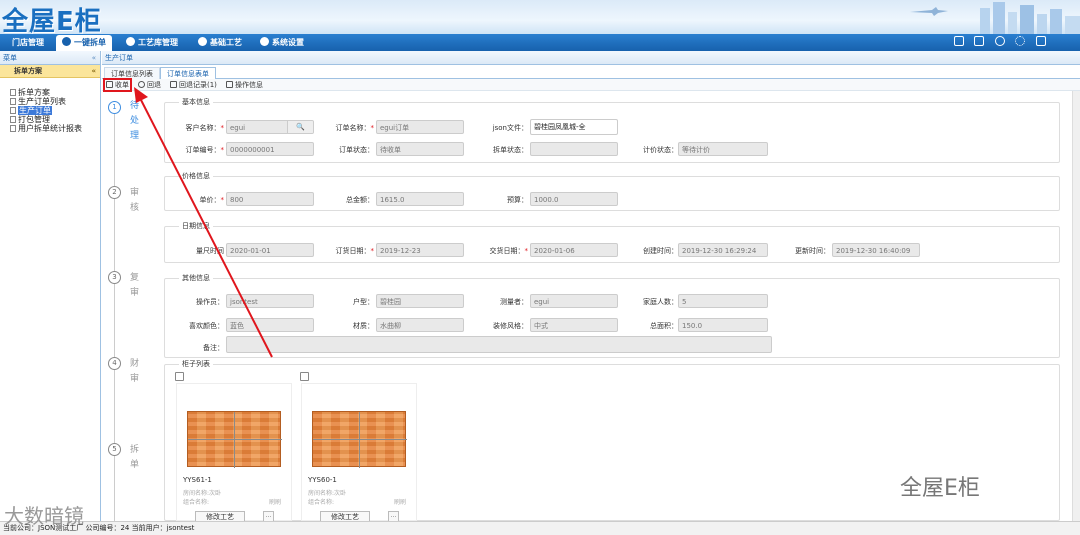 The width and height of the screenshot is (1080, 535). What do you see at coordinates (591, 58) in the screenshot?
I see `breadcrumb: 生产订单` at bounding box center [591, 58].